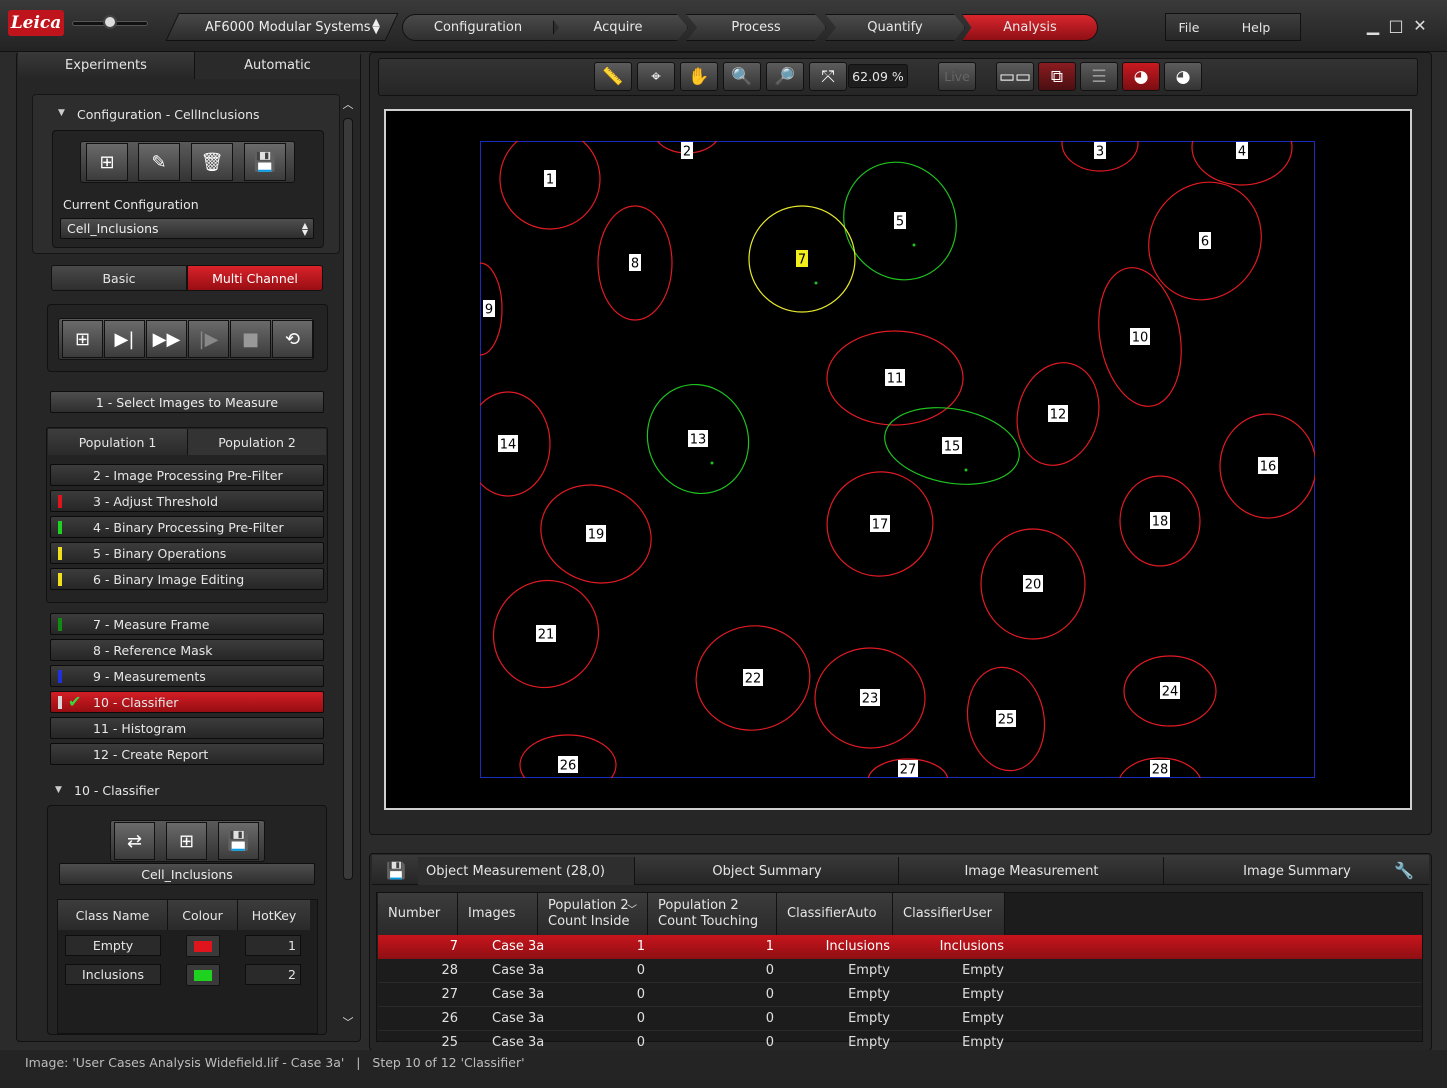 The image size is (1447, 1088). Describe the element at coordinates (273, 945) in the screenshot. I see `class-hotkey-field: 1` at that location.